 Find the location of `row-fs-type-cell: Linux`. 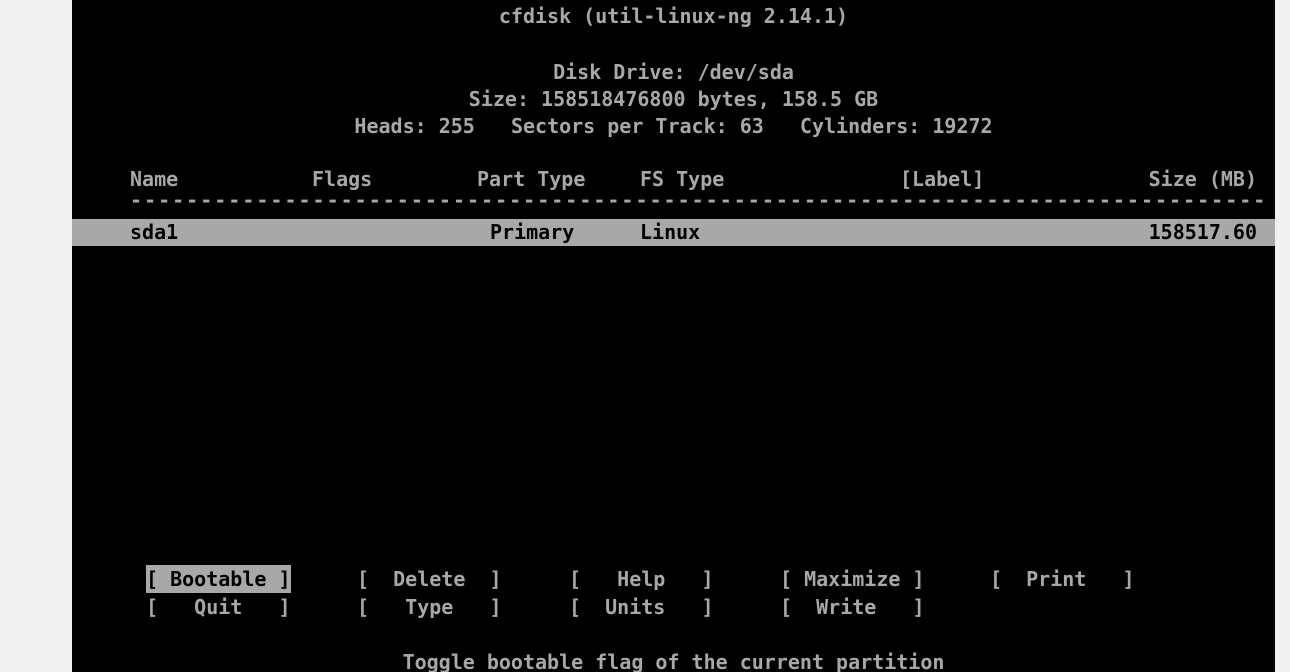

row-fs-type-cell: Linux is located at coordinates (670, 232).